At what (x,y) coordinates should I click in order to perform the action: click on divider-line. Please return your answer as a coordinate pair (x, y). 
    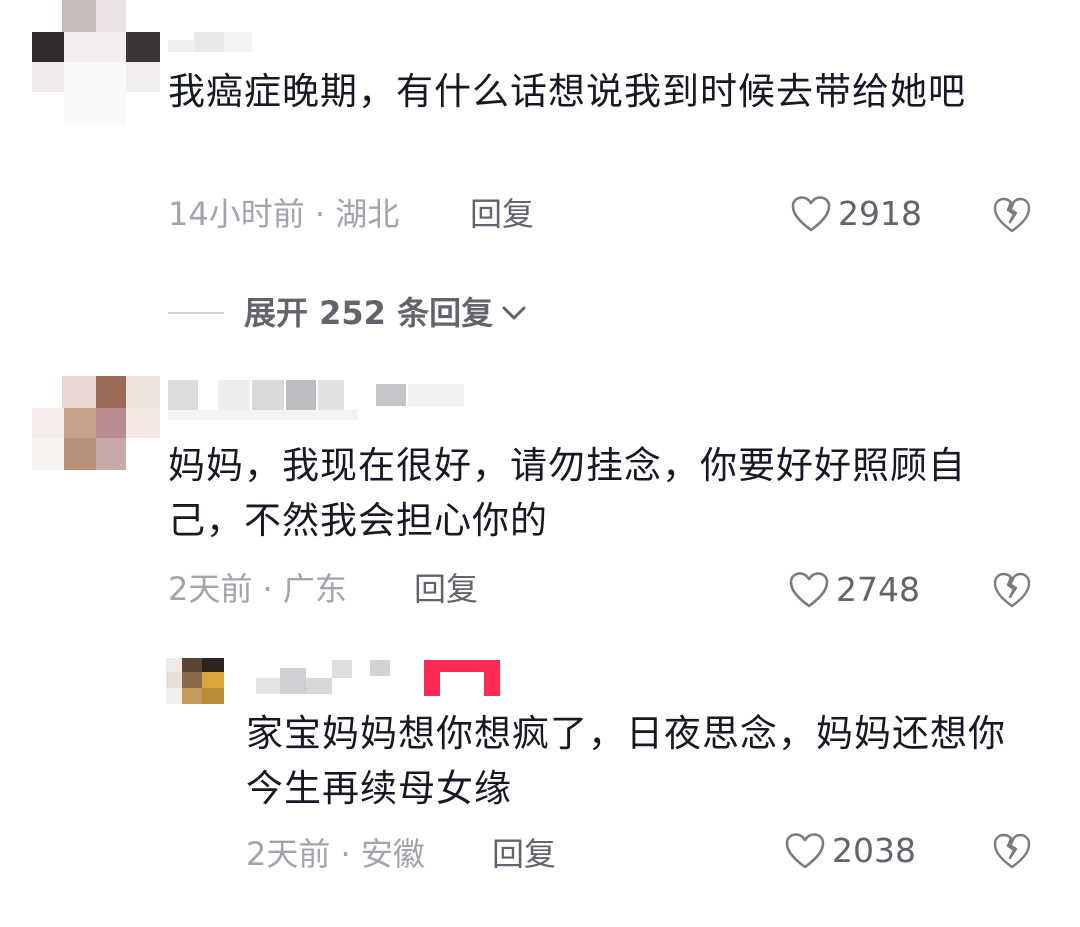
    Looking at the image, I should click on (196, 313).